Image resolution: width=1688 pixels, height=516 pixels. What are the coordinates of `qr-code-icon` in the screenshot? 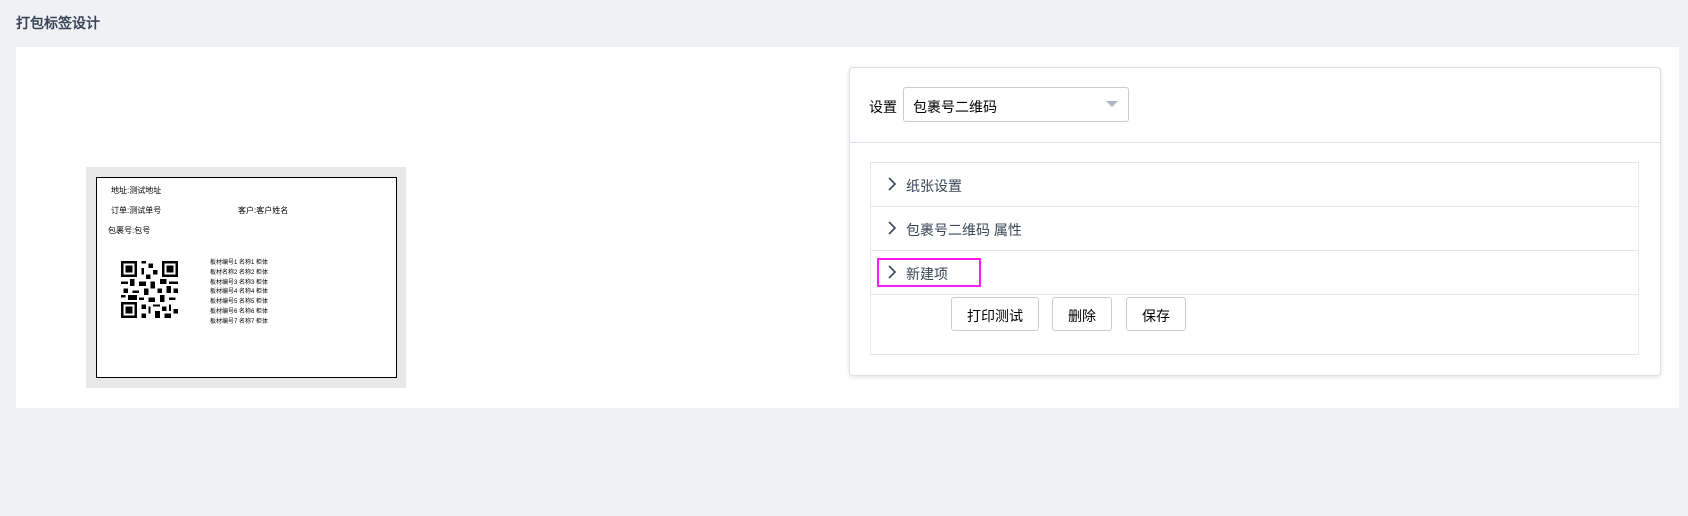 It's located at (149, 289).